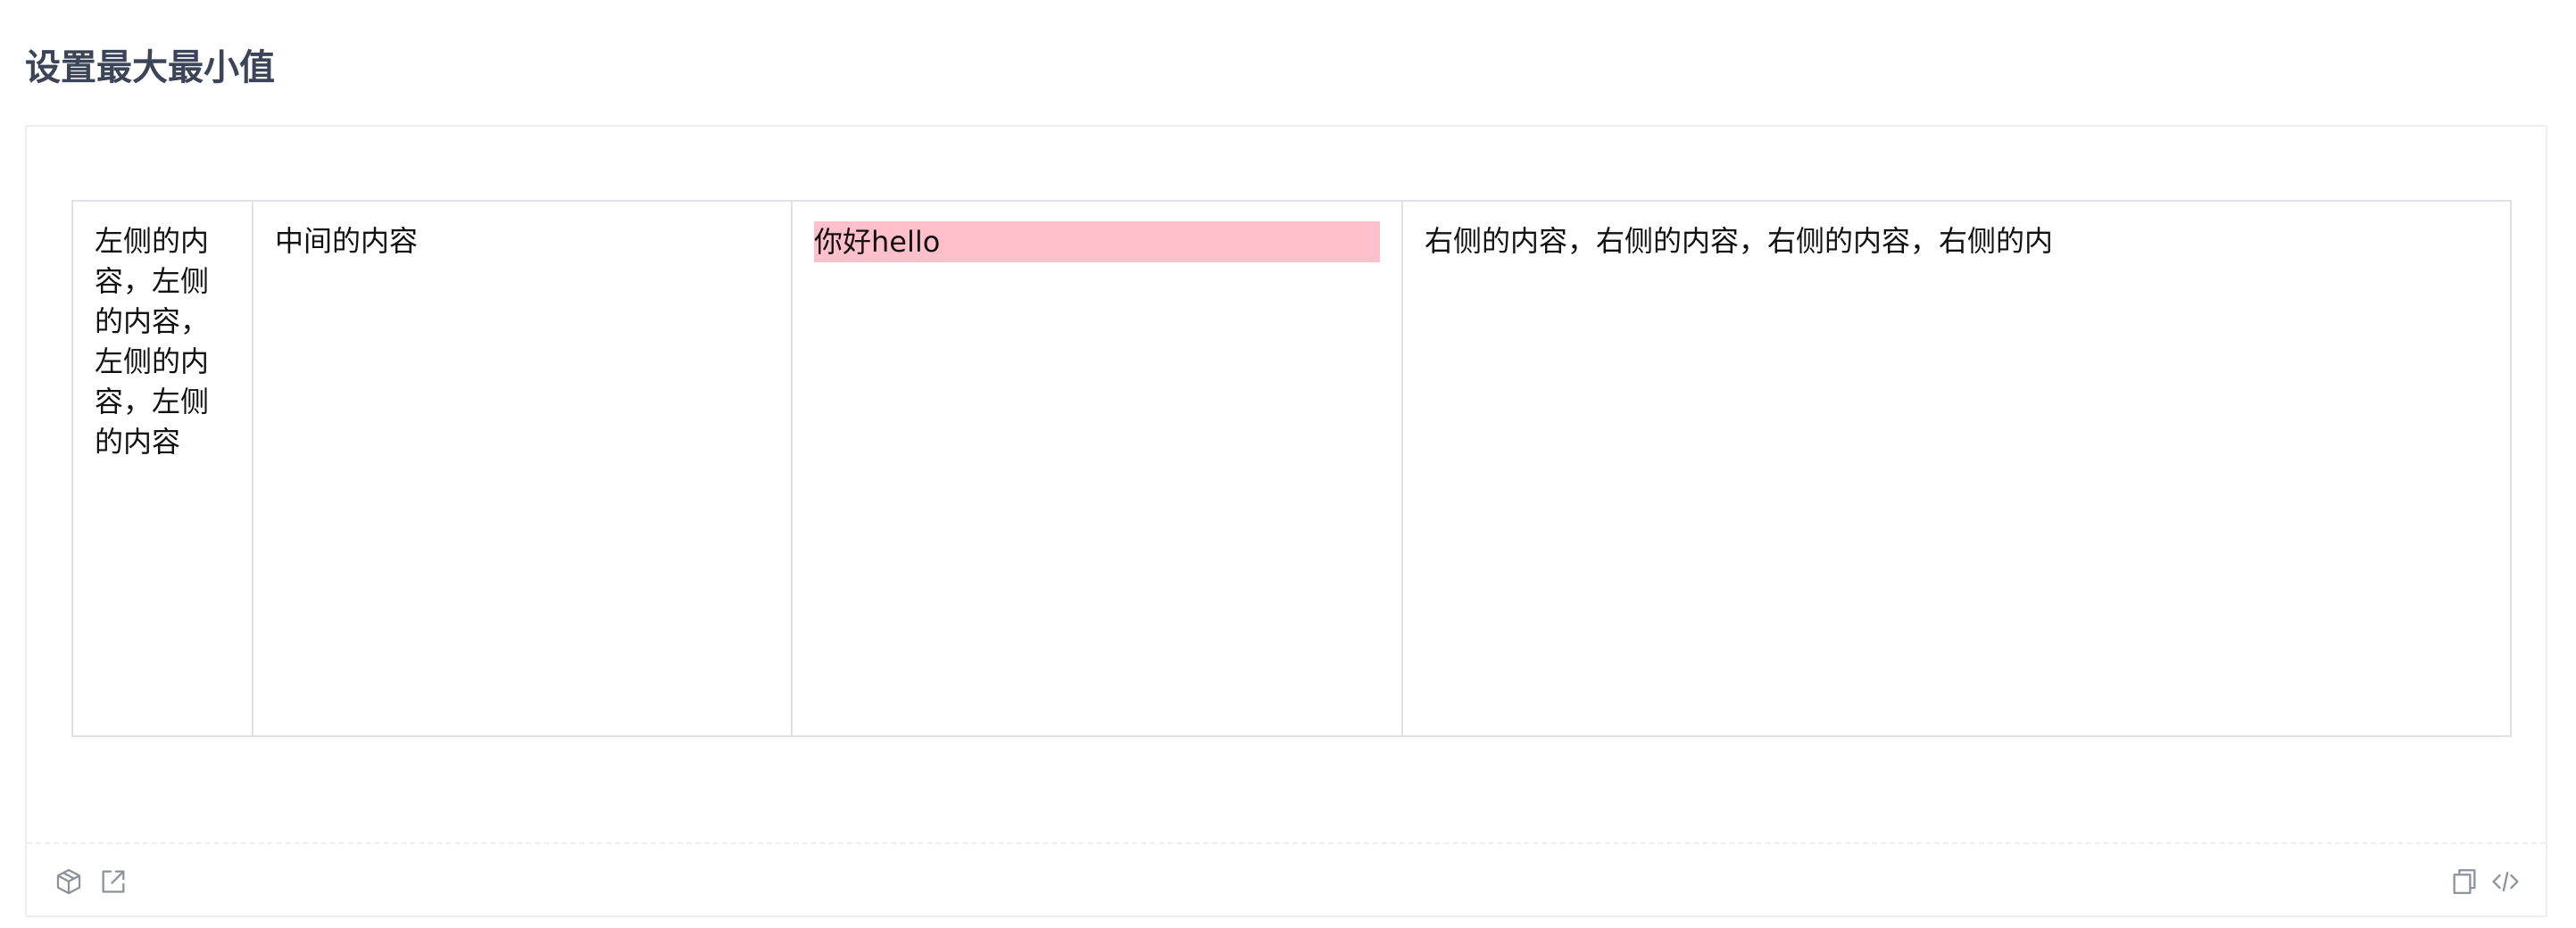 This screenshot has width=2576, height=928. Describe the element at coordinates (1097, 241) in the screenshot. I see `highlighted-content: 你好hello` at that location.